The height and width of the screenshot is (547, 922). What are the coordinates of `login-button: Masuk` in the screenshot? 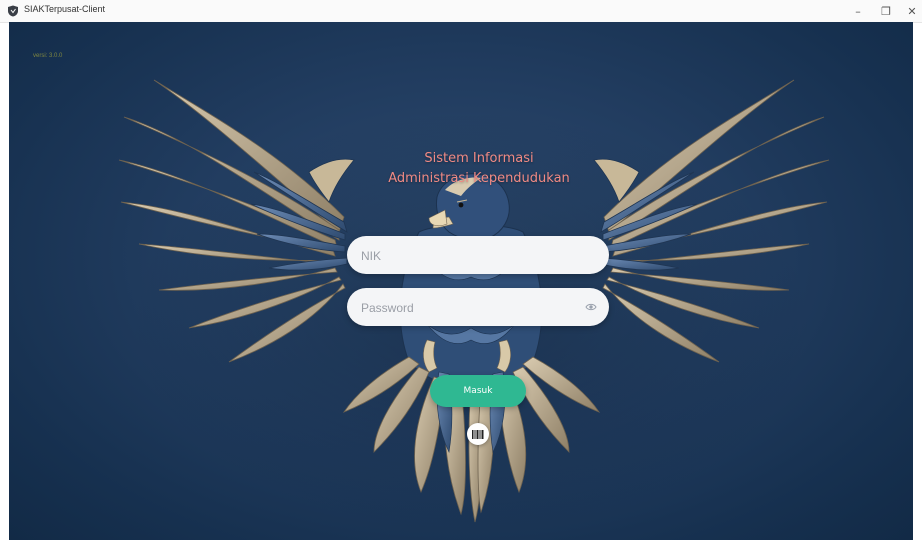 It's located at (478, 391).